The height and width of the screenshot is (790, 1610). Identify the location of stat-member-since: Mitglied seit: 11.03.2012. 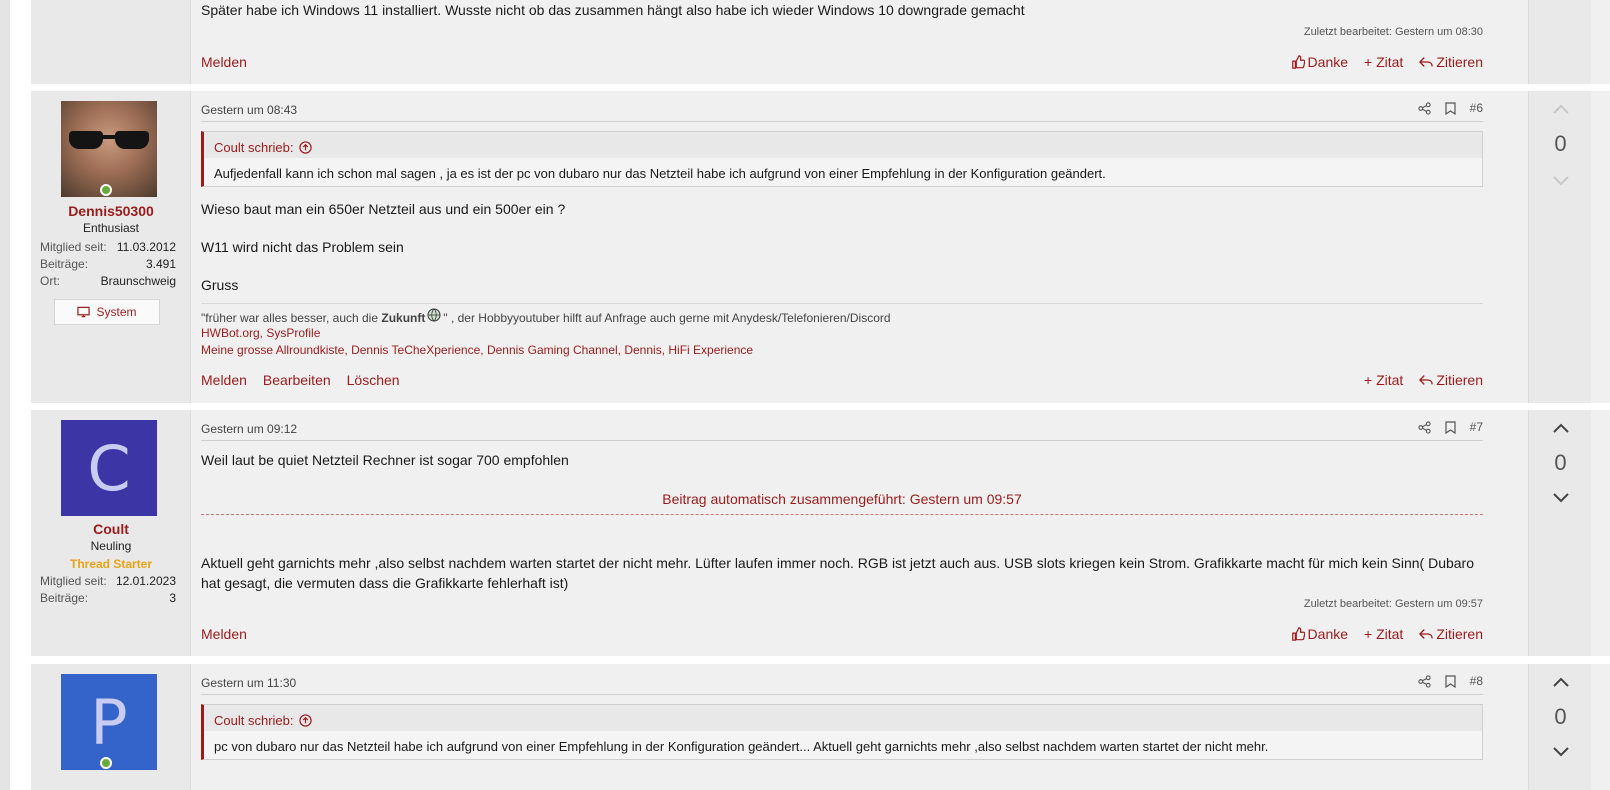
(108, 247).